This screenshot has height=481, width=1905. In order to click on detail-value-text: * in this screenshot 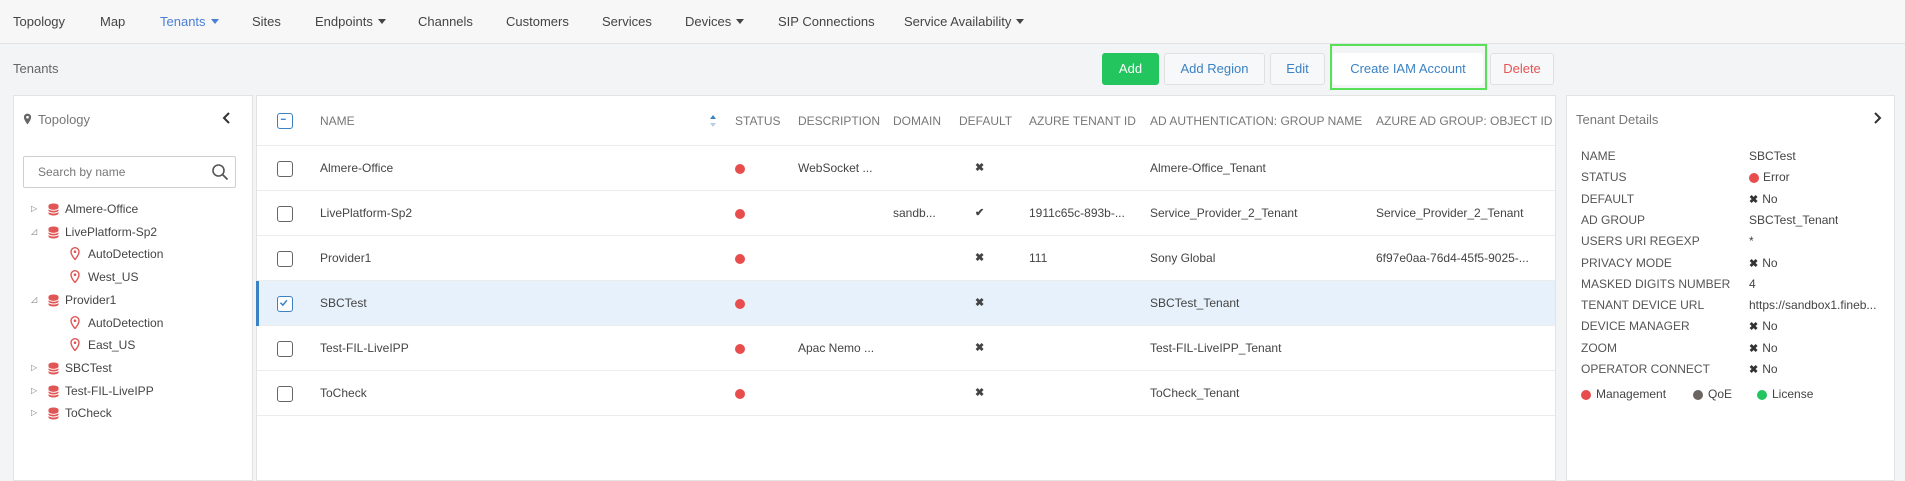, I will do `click(1751, 241)`.